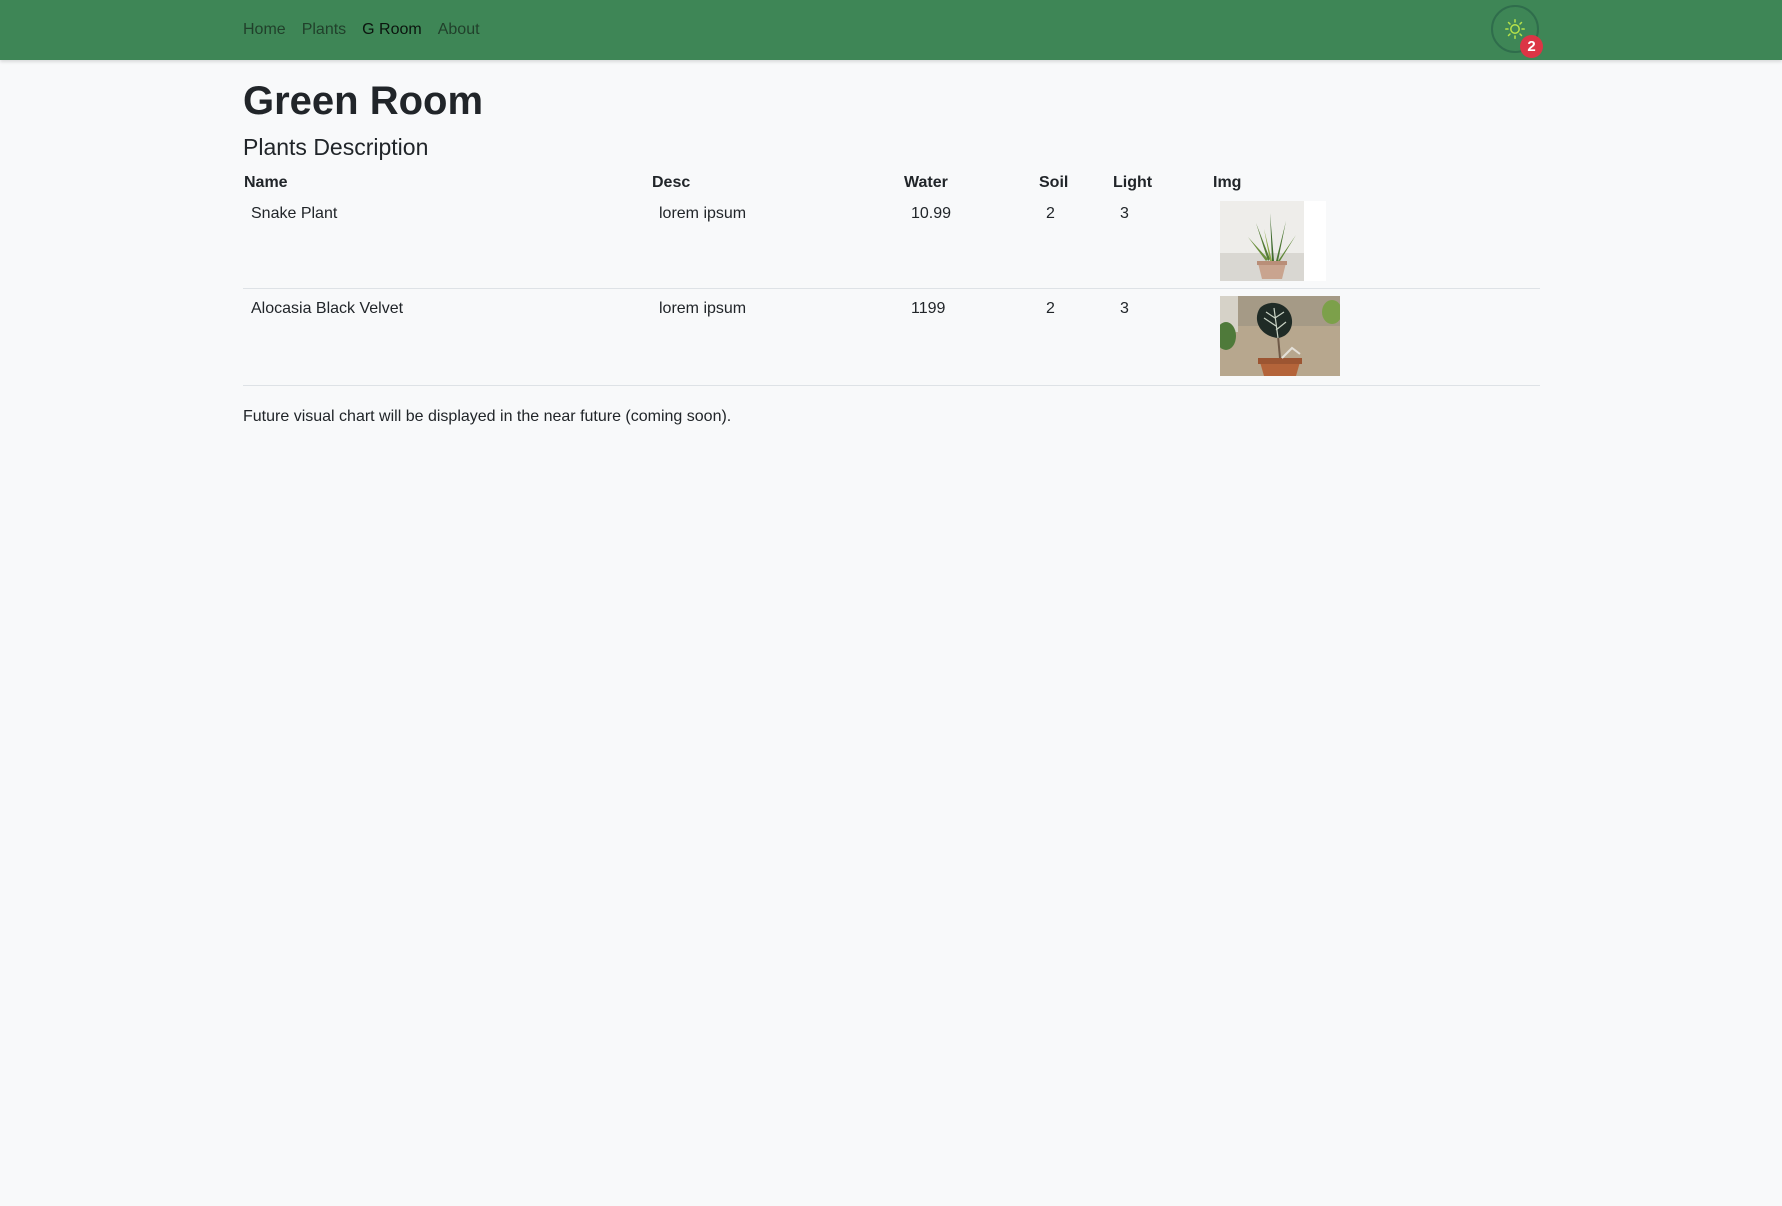  Describe the element at coordinates (1280, 336) in the screenshot. I see `alocasia-photo` at that location.